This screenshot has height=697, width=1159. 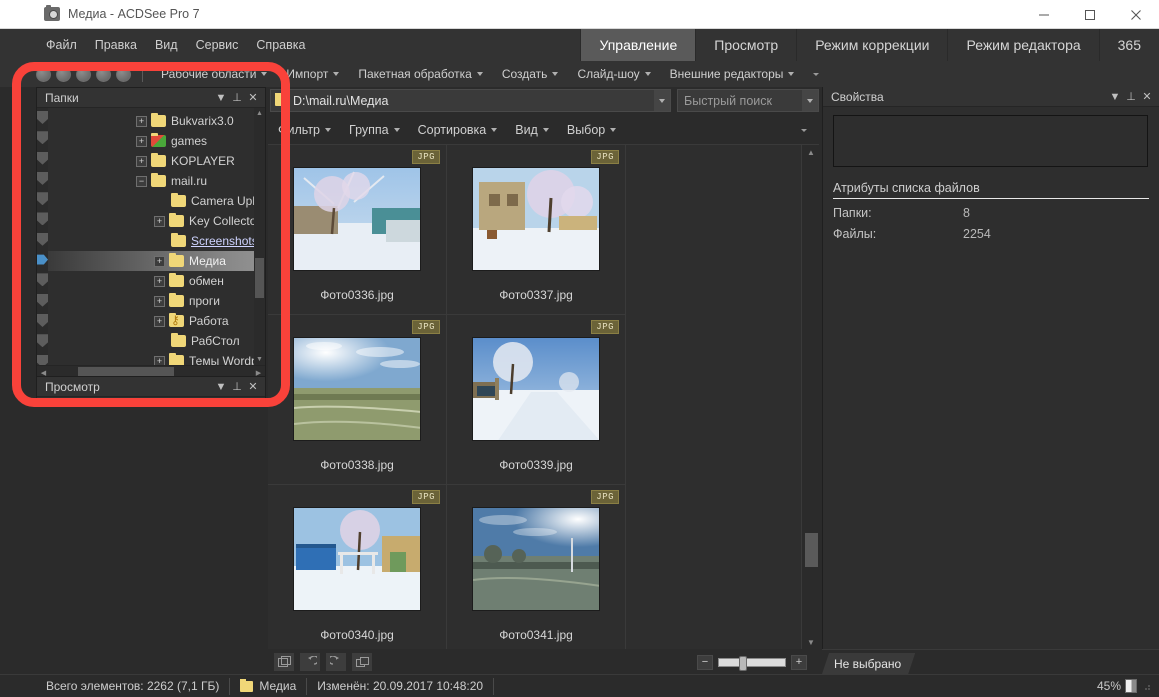 What do you see at coordinates (61, 45) in the screenshot?
I see `menu-item-file: Файл` at bounding box center [61, 45].